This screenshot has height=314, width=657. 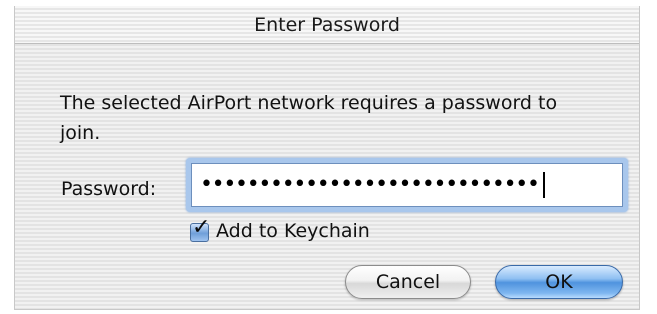 What do you see at coordinates (109, 189) in the screenshot?
I see `password-label: Password:` at bounding box center [109, 189].